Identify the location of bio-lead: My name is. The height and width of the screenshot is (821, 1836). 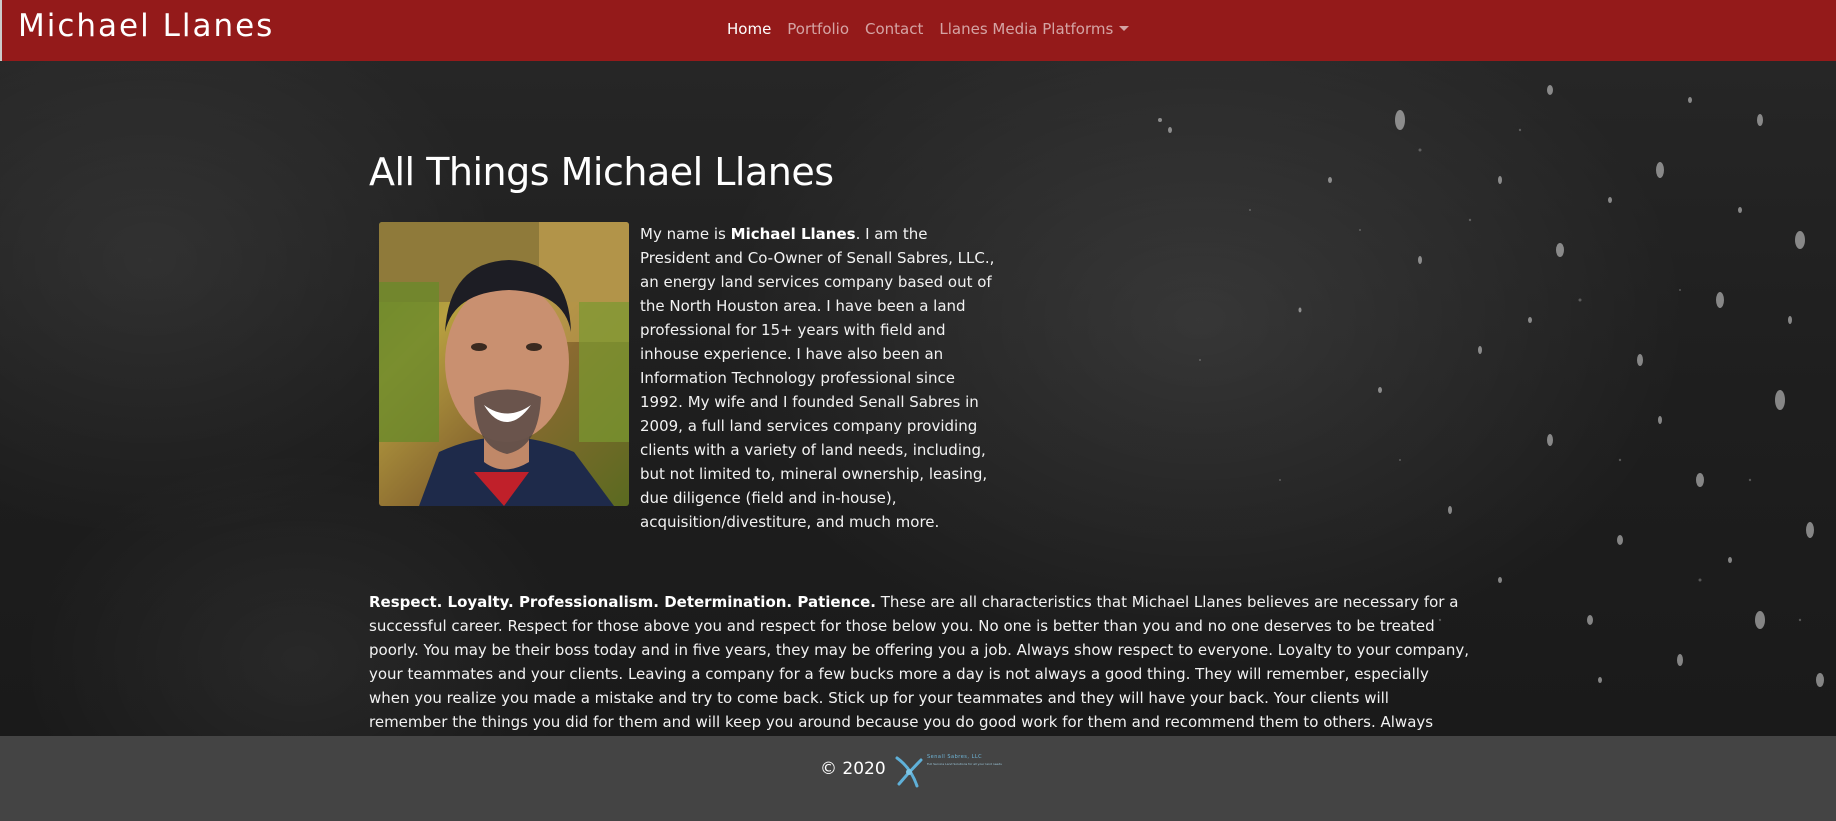
(685, 234).